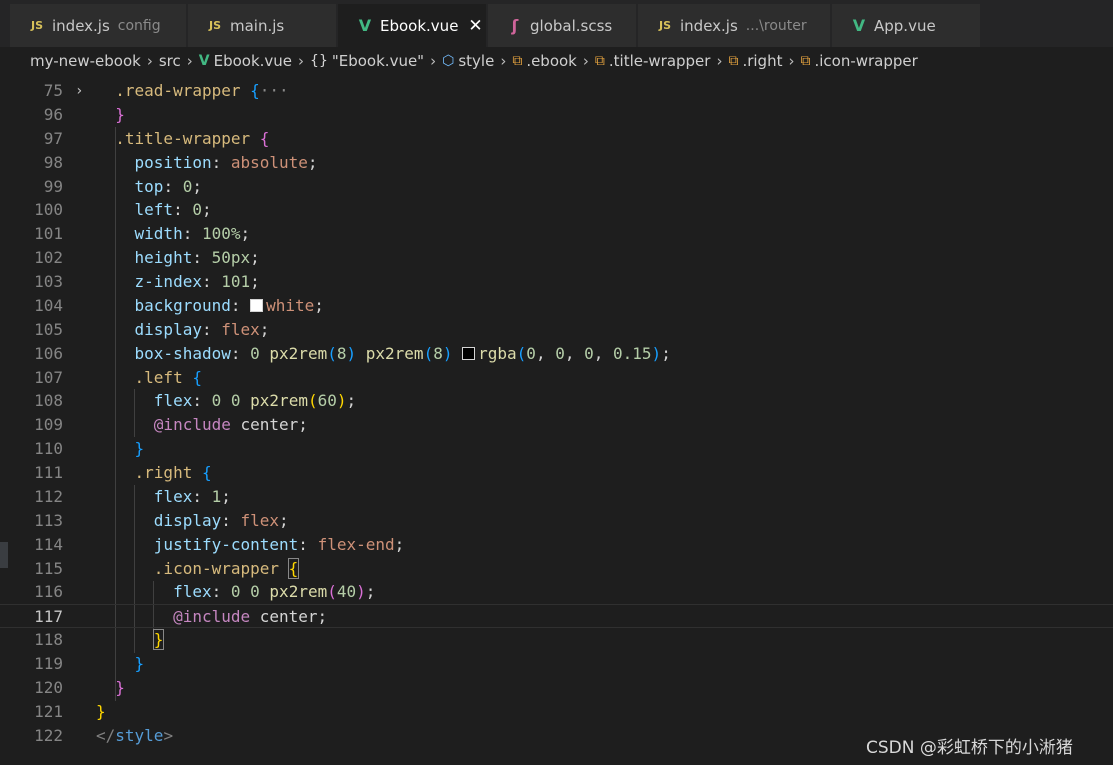 The height and width of the screenshot is (765, 1113). What do you see at coordinates (556, 378) in the screenshot?
I see `code-line: 107 .left {` at bounding box center [556, 378].